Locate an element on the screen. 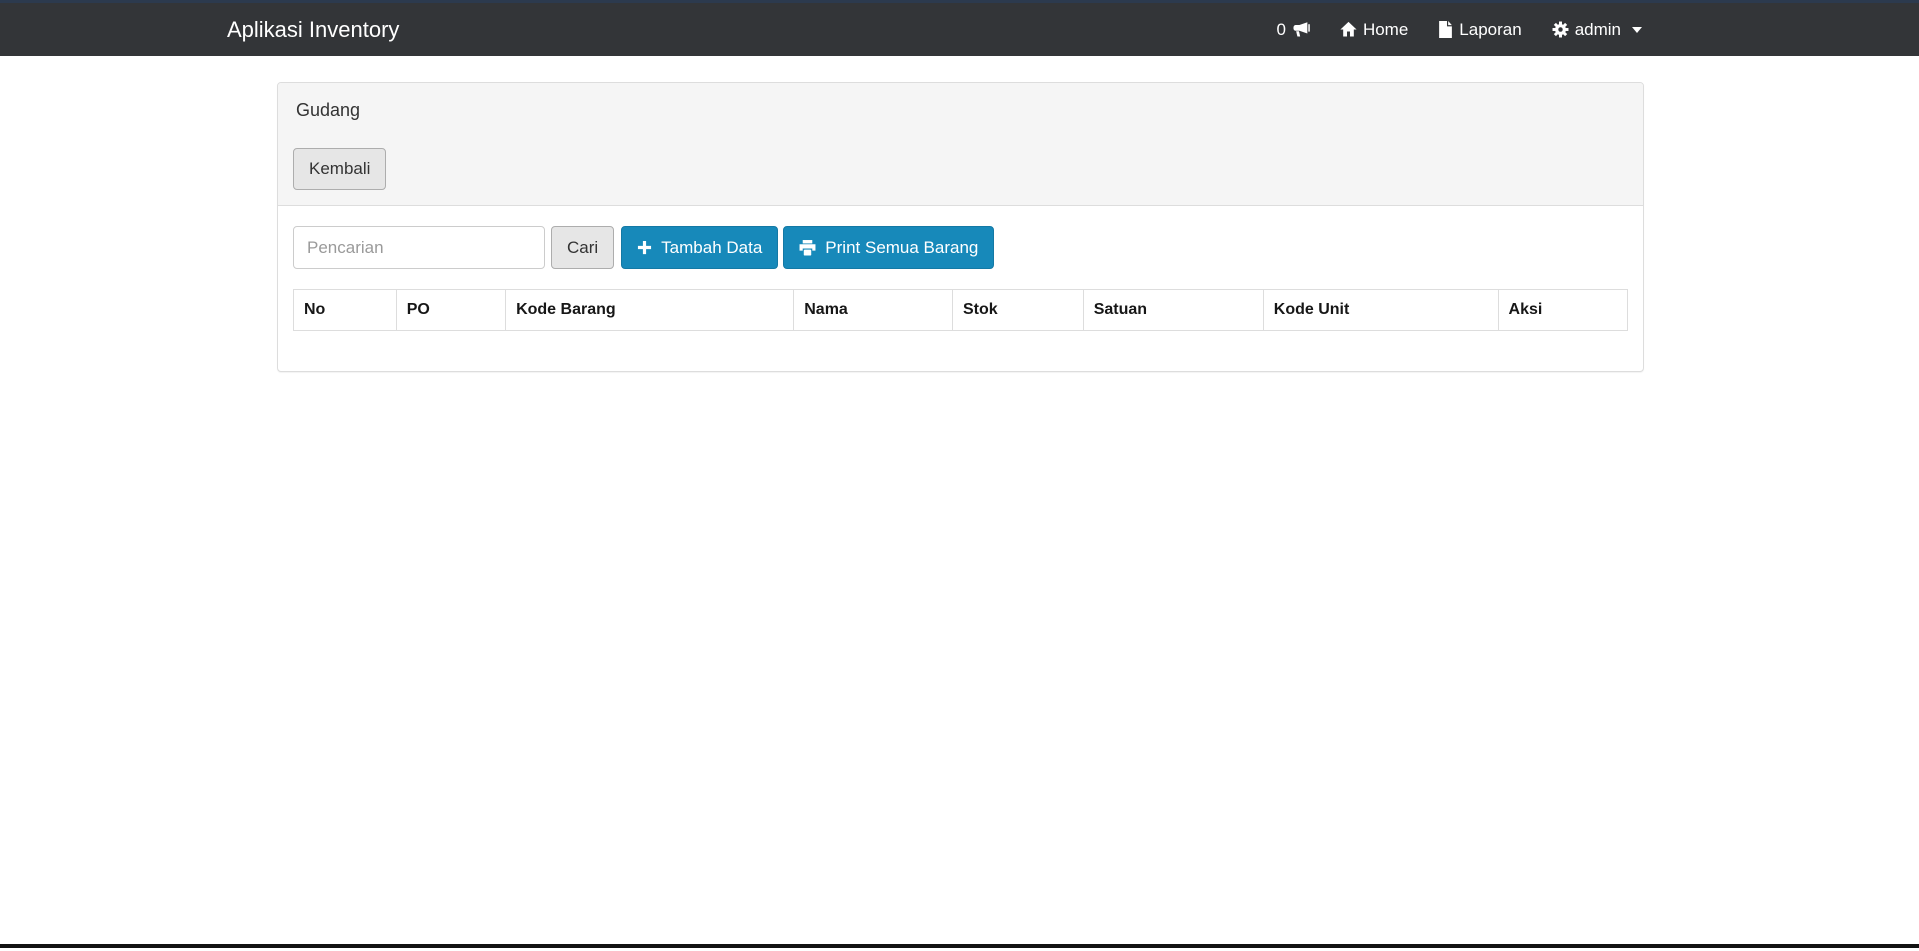  nav-admin-label: admin is located at coordinates (1597, 29).